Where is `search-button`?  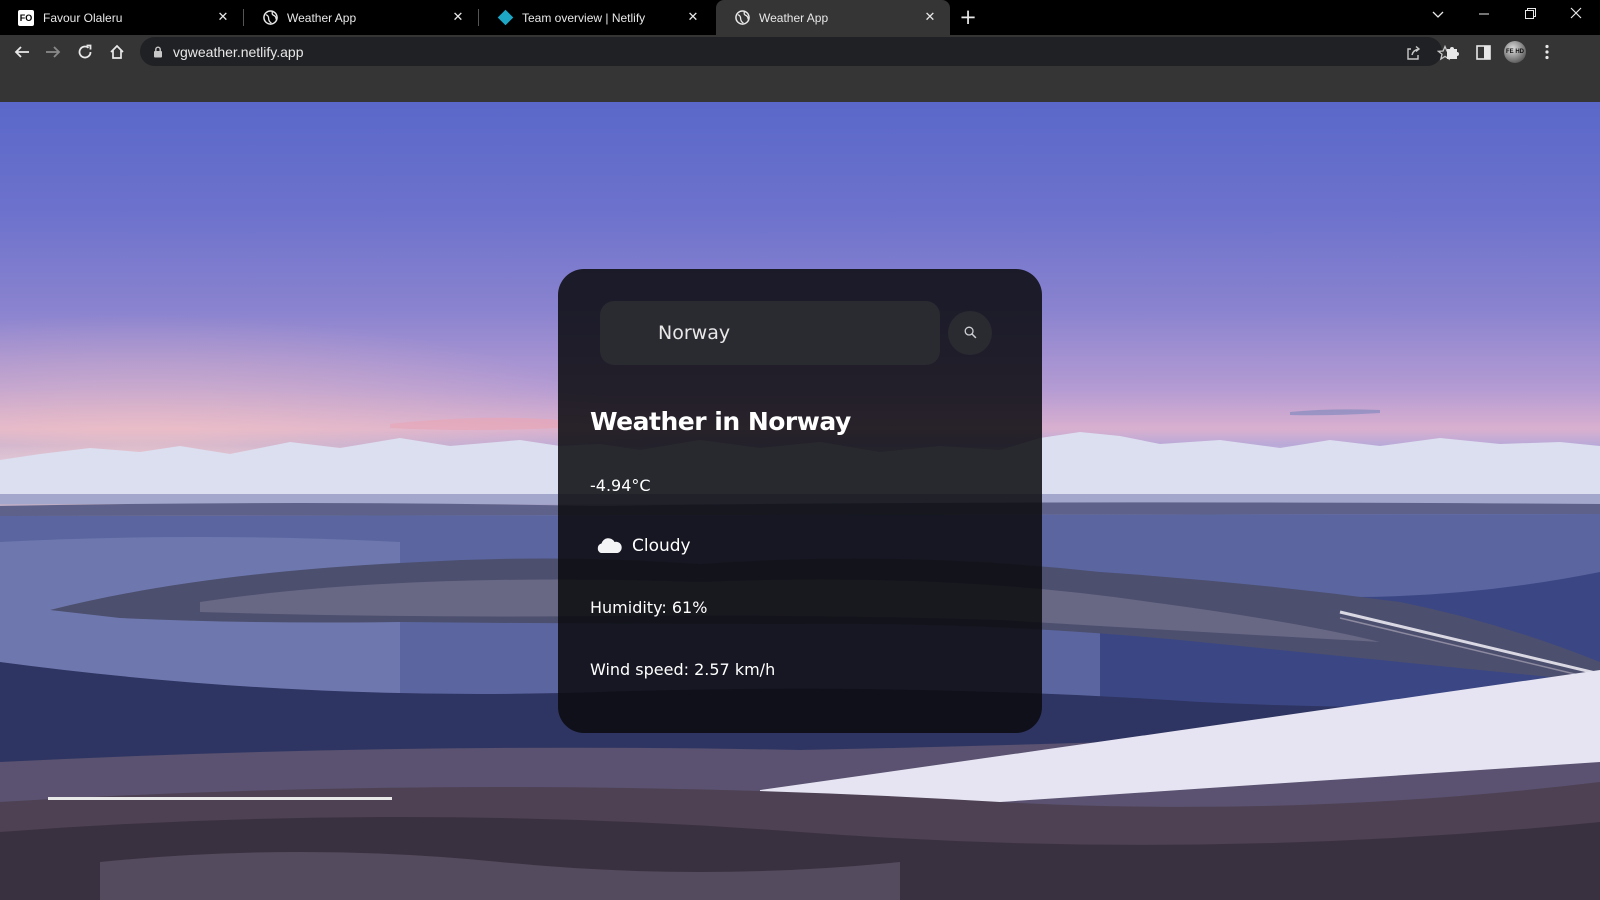
search-button is located at coordinates (970, 333).